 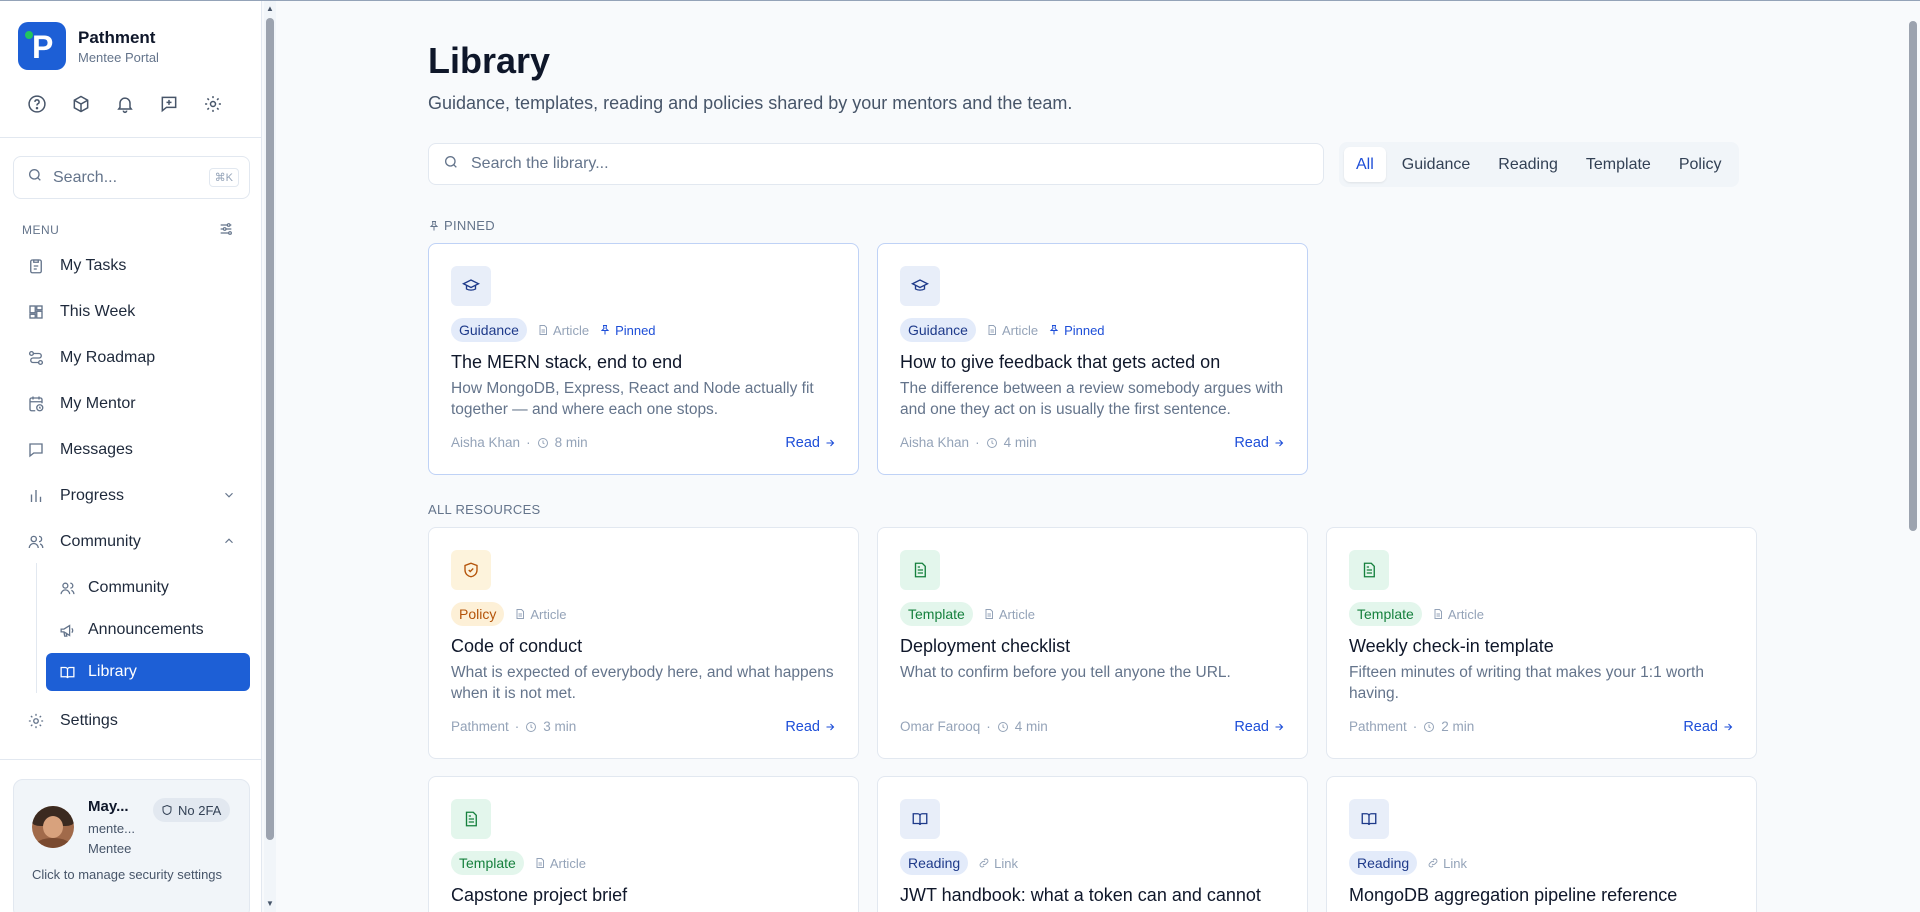 What do you see at coordinates (67, 630) in the screenshot?
I see `megaphone-icon` at bounding box center [67, 630].